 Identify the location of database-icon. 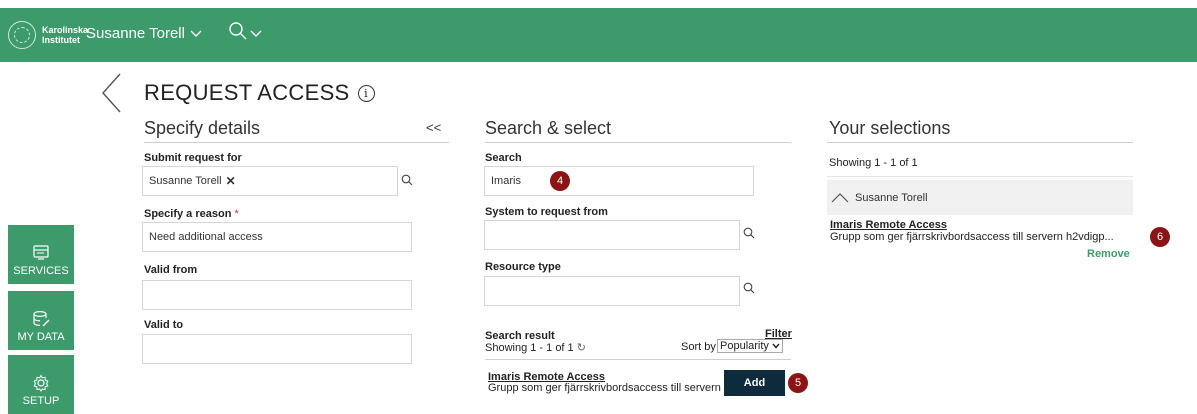
(41, 318).